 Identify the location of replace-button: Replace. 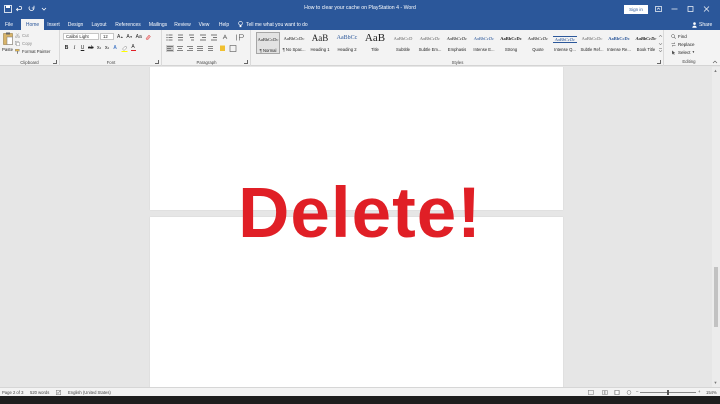
(683, 44).